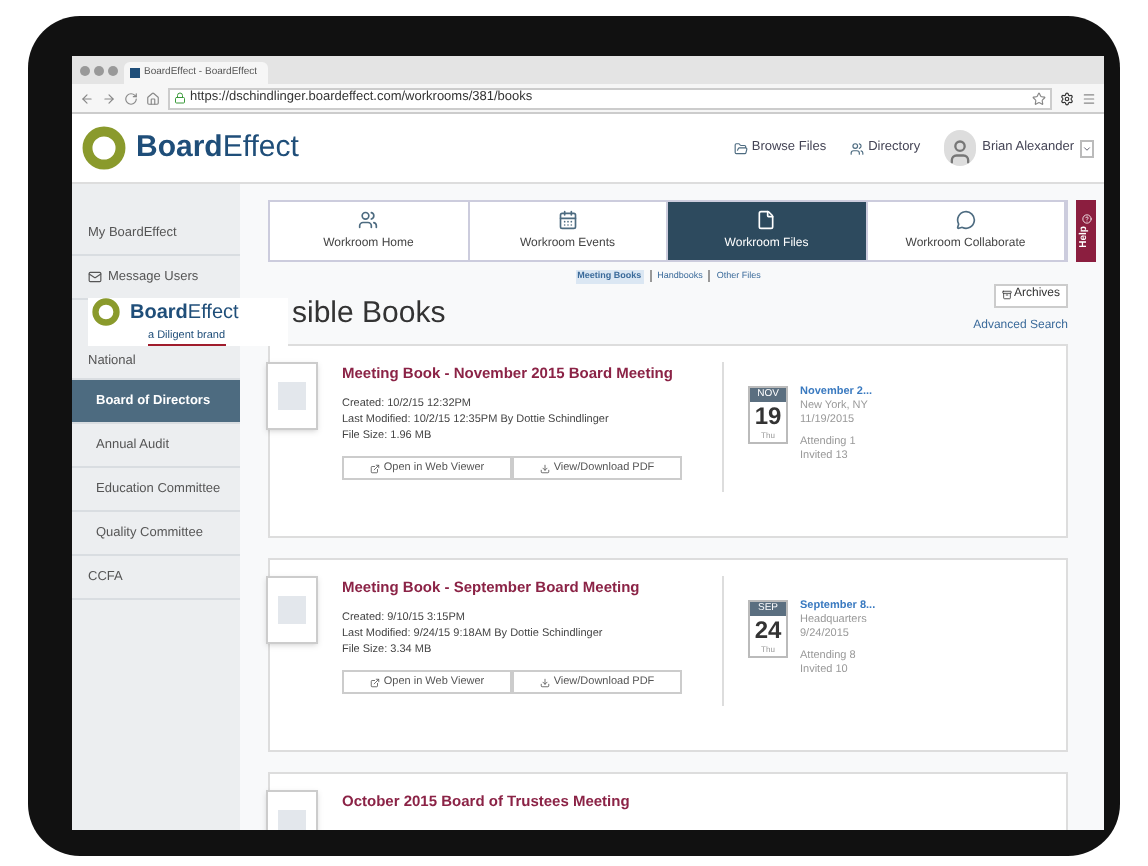  What do you see at coordinates (1067, 98) in the screenshot?
I see `settings-icon` at bounding box center [1067, 98].